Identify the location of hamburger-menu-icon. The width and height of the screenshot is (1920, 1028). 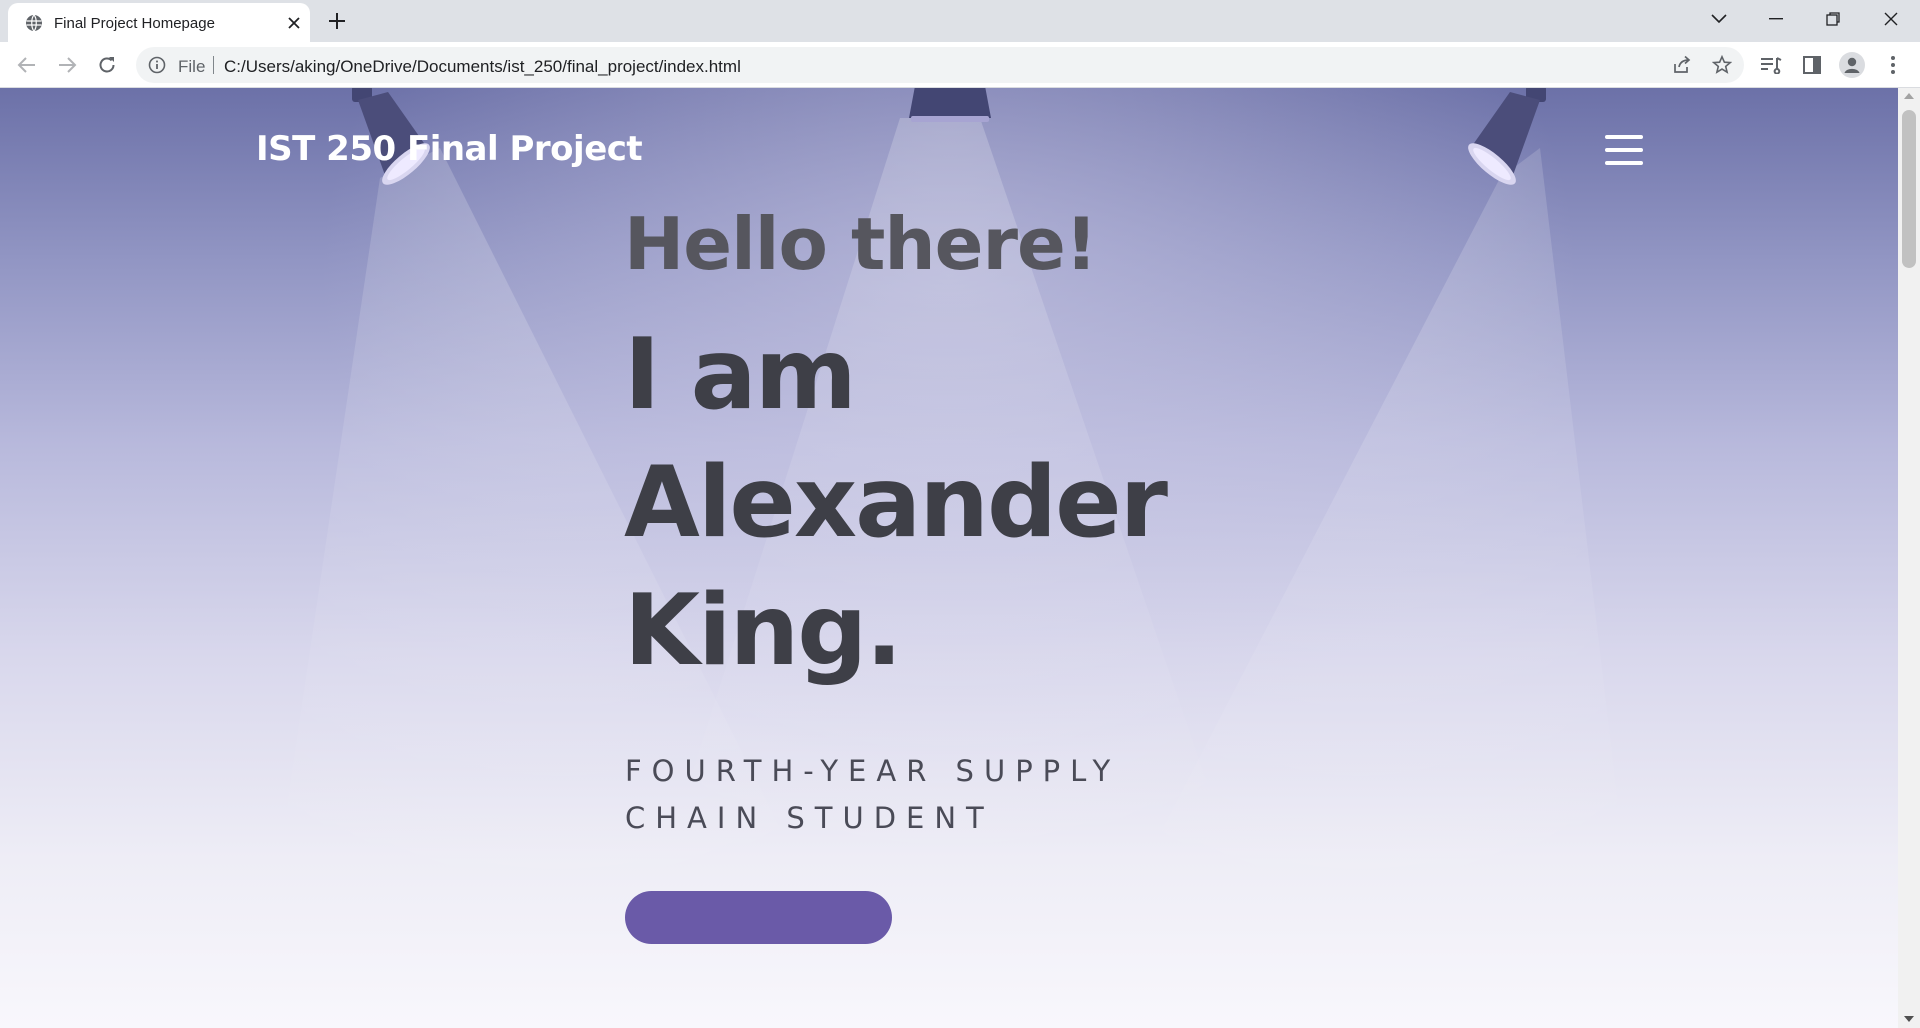
(1624, 150).